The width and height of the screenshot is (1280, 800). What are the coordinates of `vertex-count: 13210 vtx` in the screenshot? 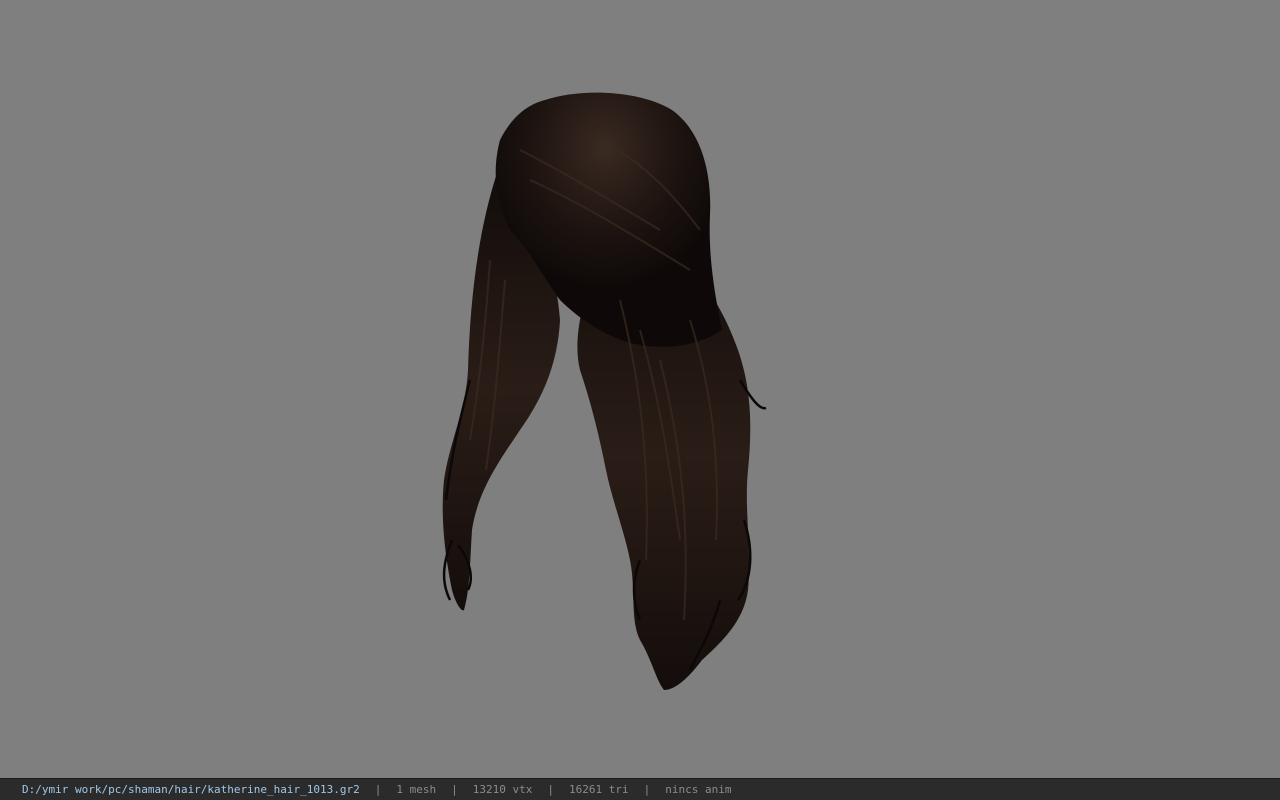 It's located at (502, 789).